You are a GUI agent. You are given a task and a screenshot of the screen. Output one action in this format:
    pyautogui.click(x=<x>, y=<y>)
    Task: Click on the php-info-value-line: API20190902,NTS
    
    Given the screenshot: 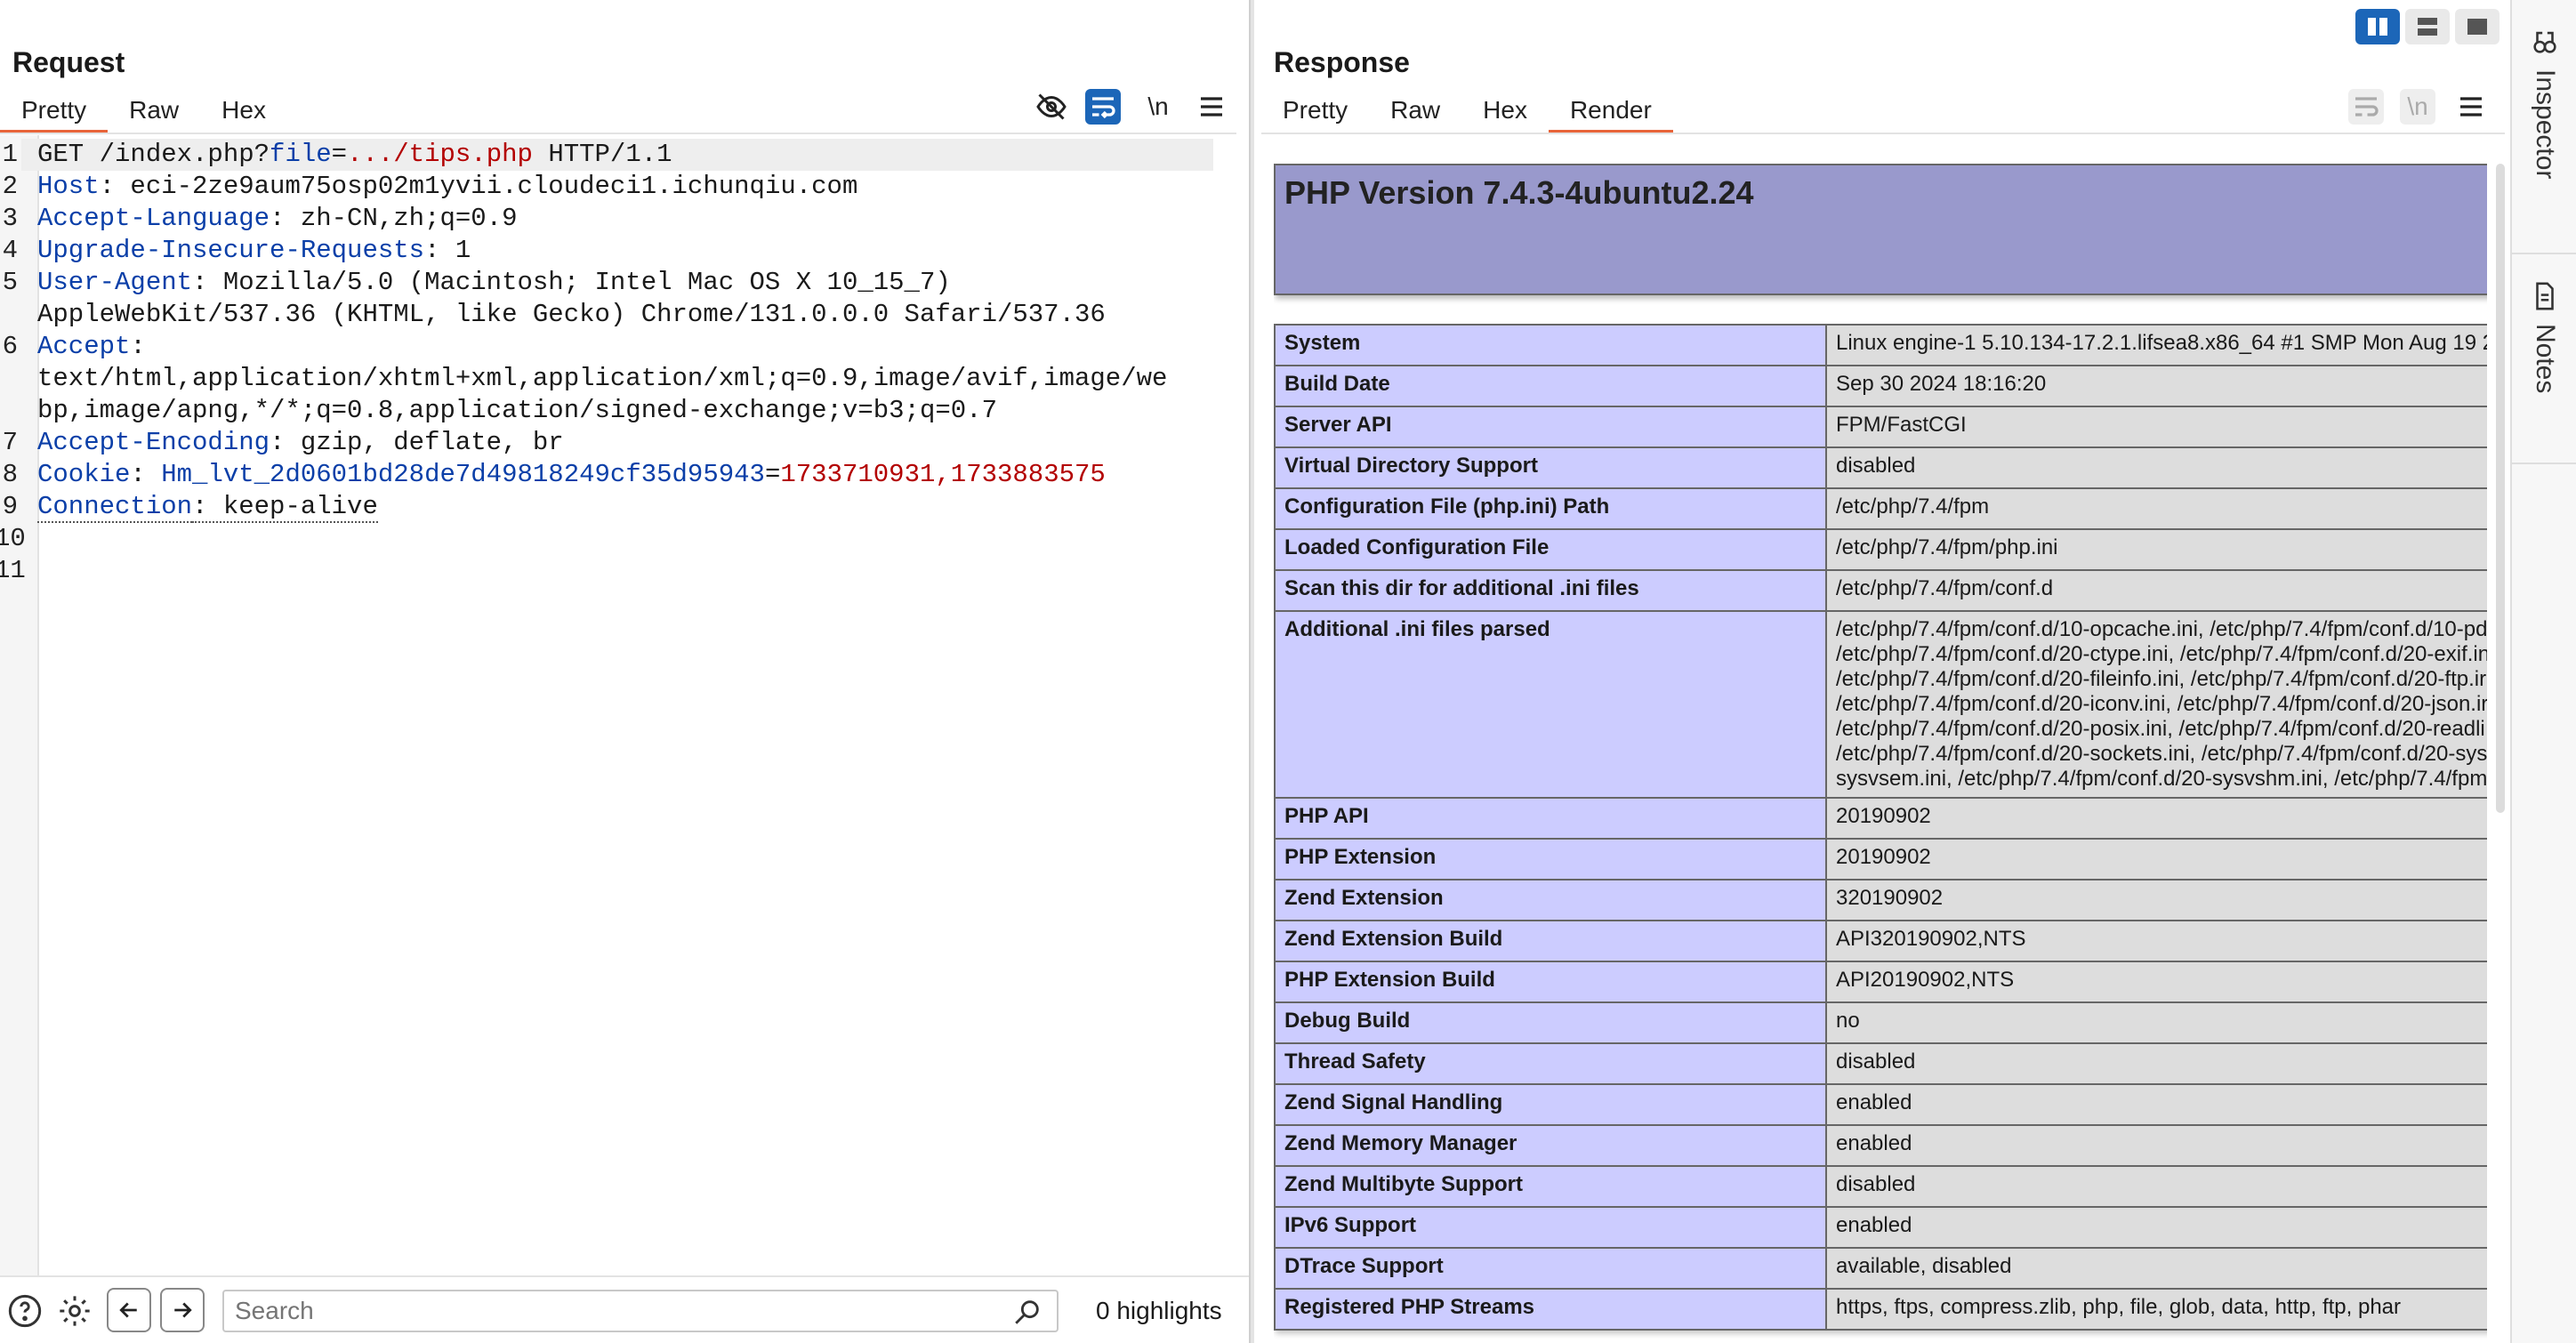 What is the action you would take?
    pyautogui.click(x=2161, y=980)
    